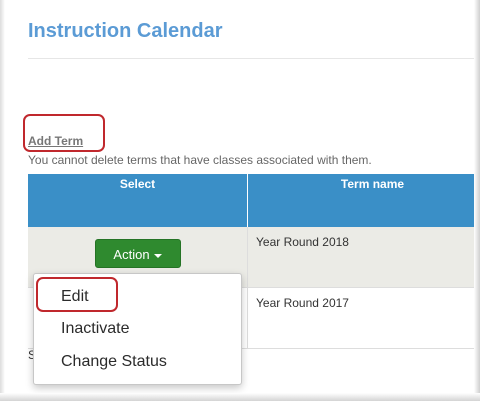 This screenshot has width=480, height=401. What do you see at coordinates (157, 255) in the screenshot?
I see `caret-down-icon` at bounding box center [157, 255].